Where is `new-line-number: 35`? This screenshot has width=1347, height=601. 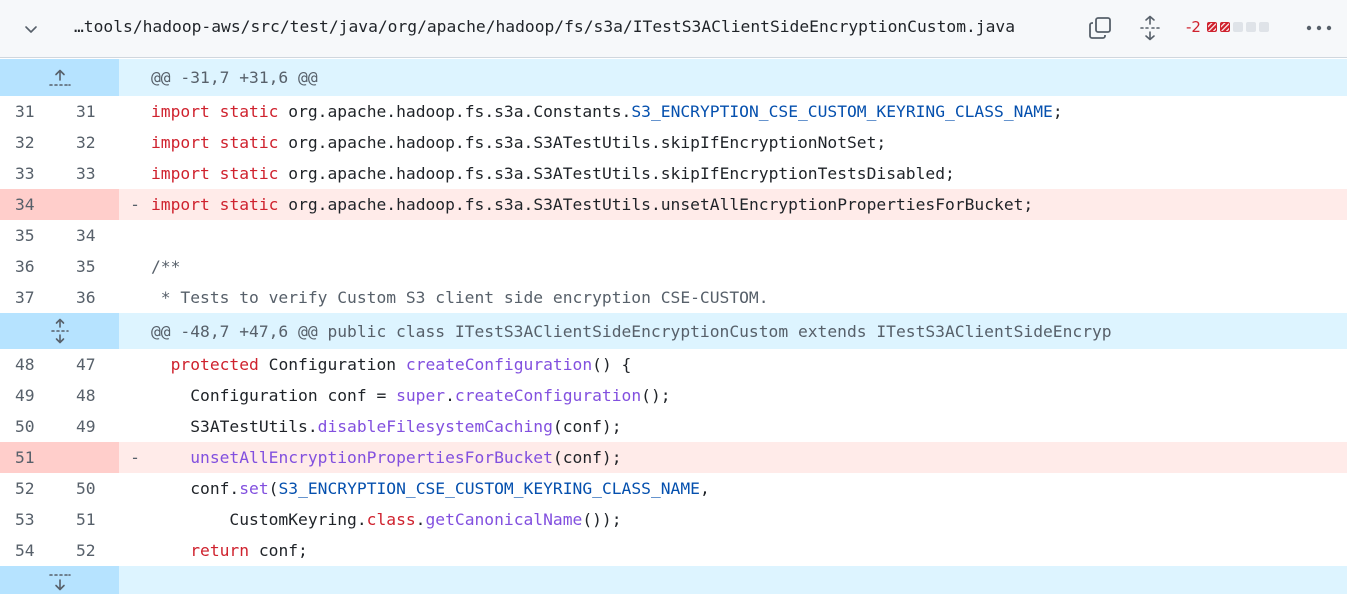 new-line-number: 35 is located at coordinates (88, 266).